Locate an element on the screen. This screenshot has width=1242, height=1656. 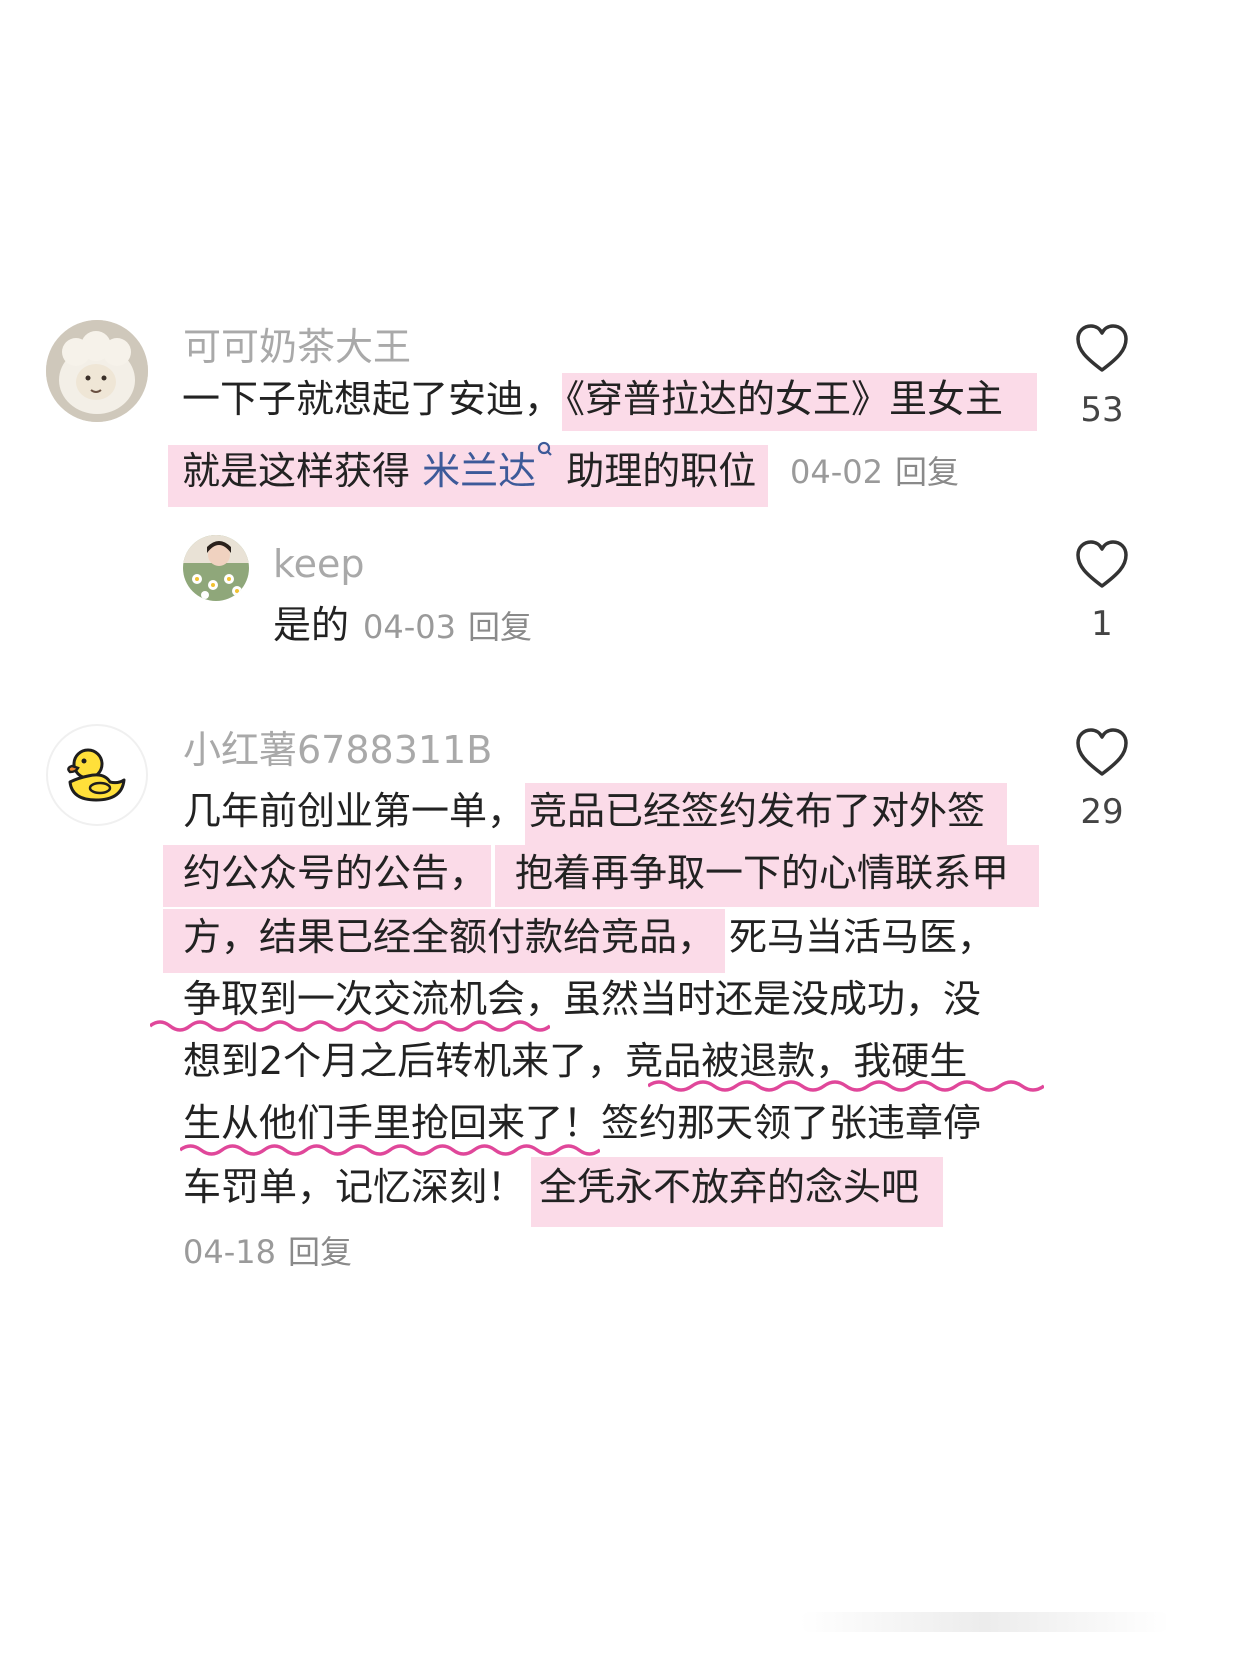
comment-text-line: 方，结果已经全额付款给竞品， 死马当活马医， is located at coordinates (579, 938).